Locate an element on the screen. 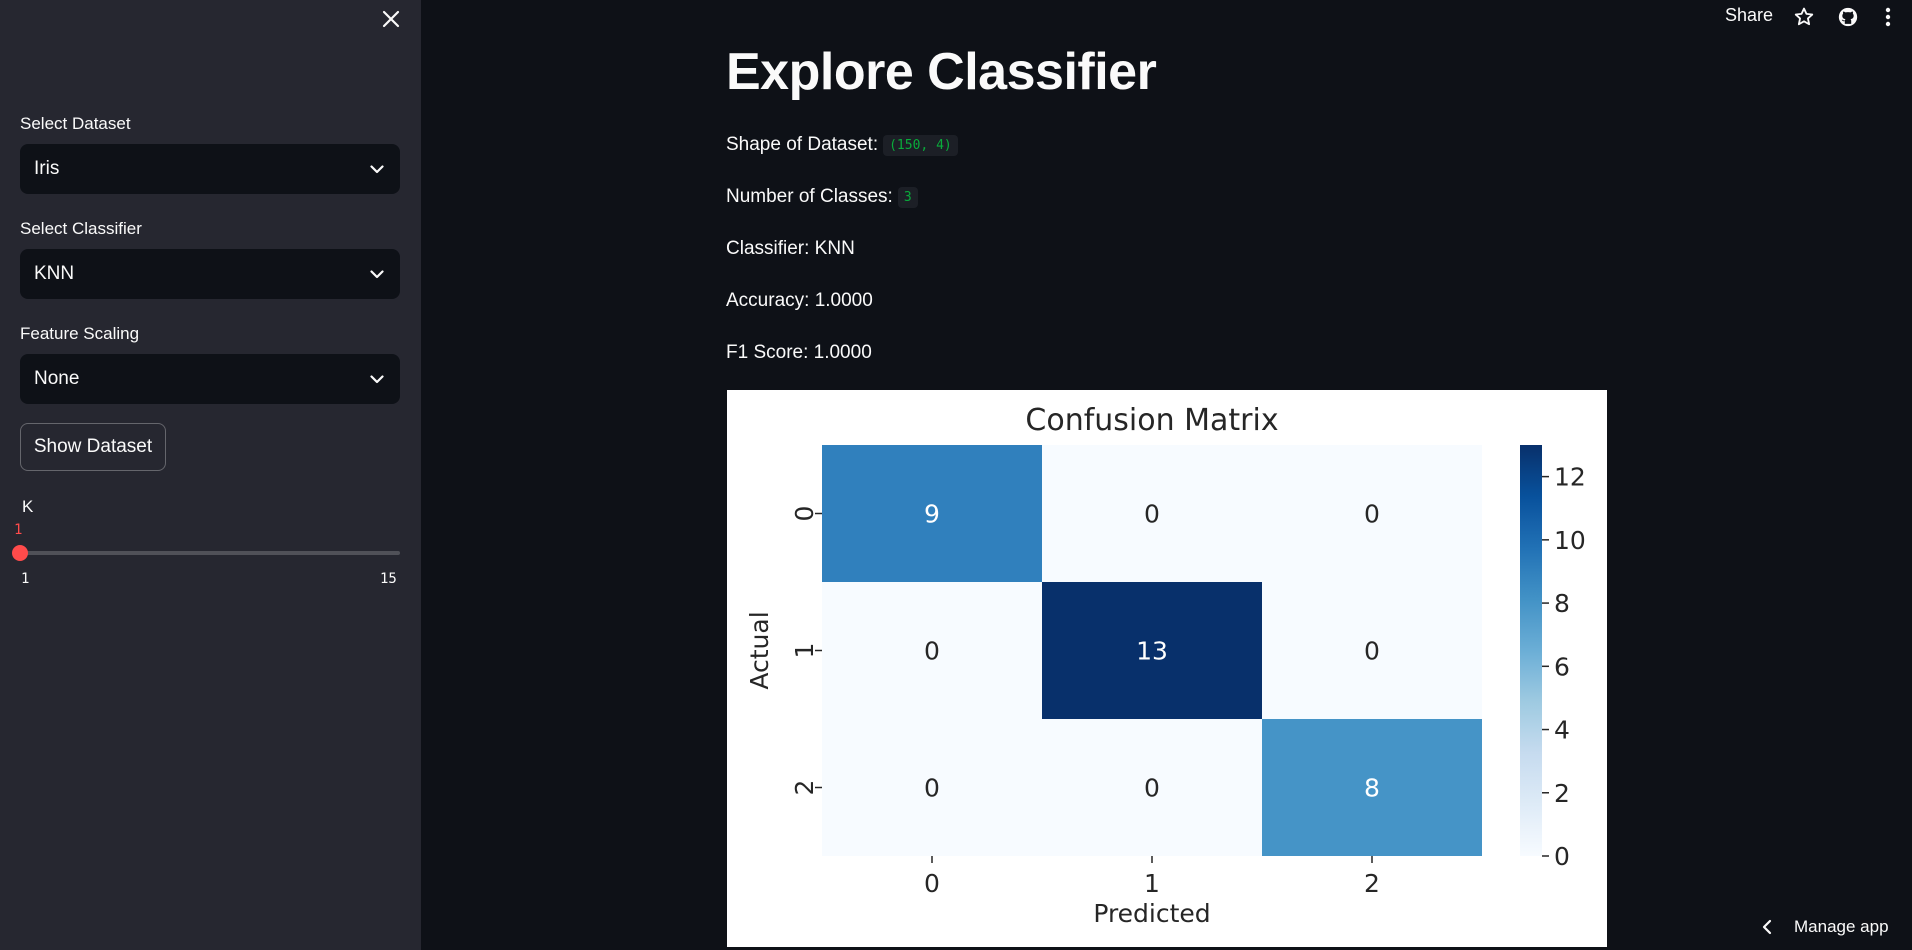 The height and width of the screenshot is (950, 1912). cell-value-label: 13 is located at coordinates (1152, 651).